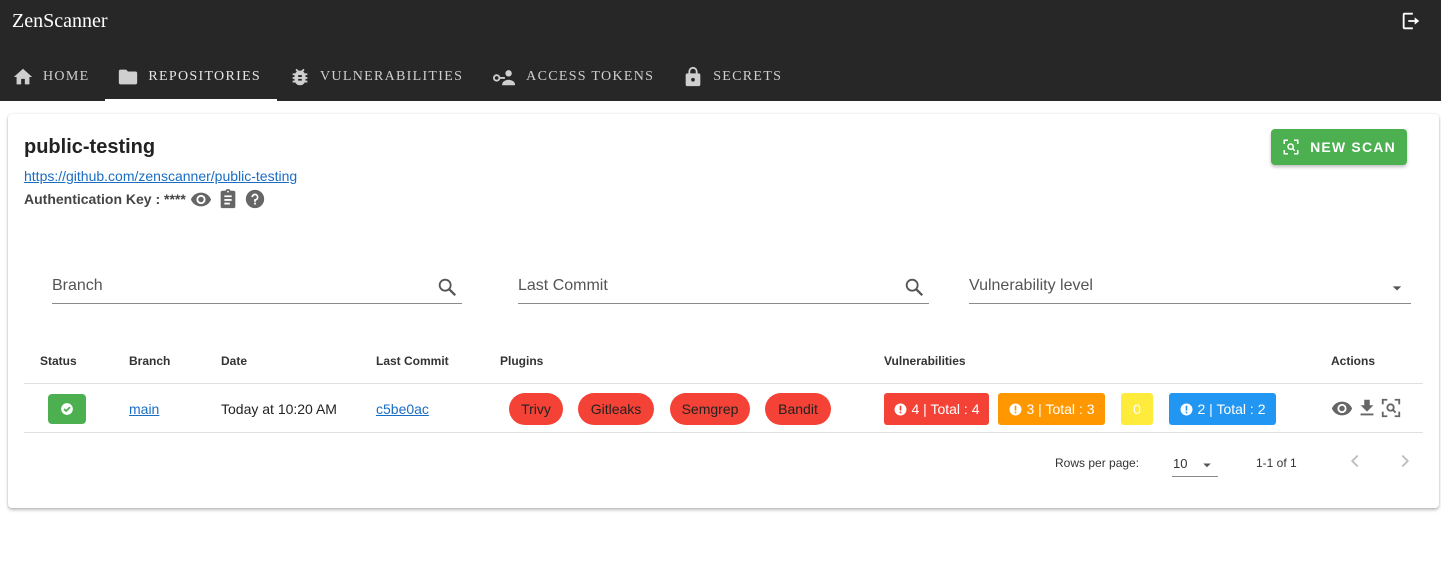  I want to click on vulnerability-medium-badge: 0, so click(1137, 409).